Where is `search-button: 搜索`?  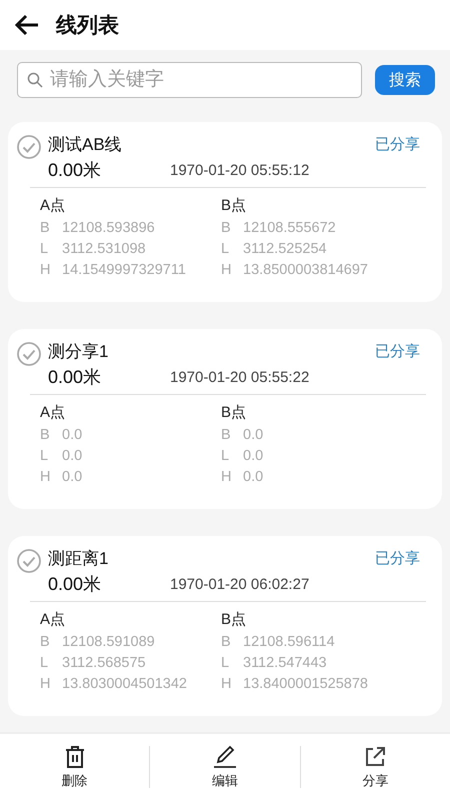 search-button: 搜索 is located at coordinates (405, 80).